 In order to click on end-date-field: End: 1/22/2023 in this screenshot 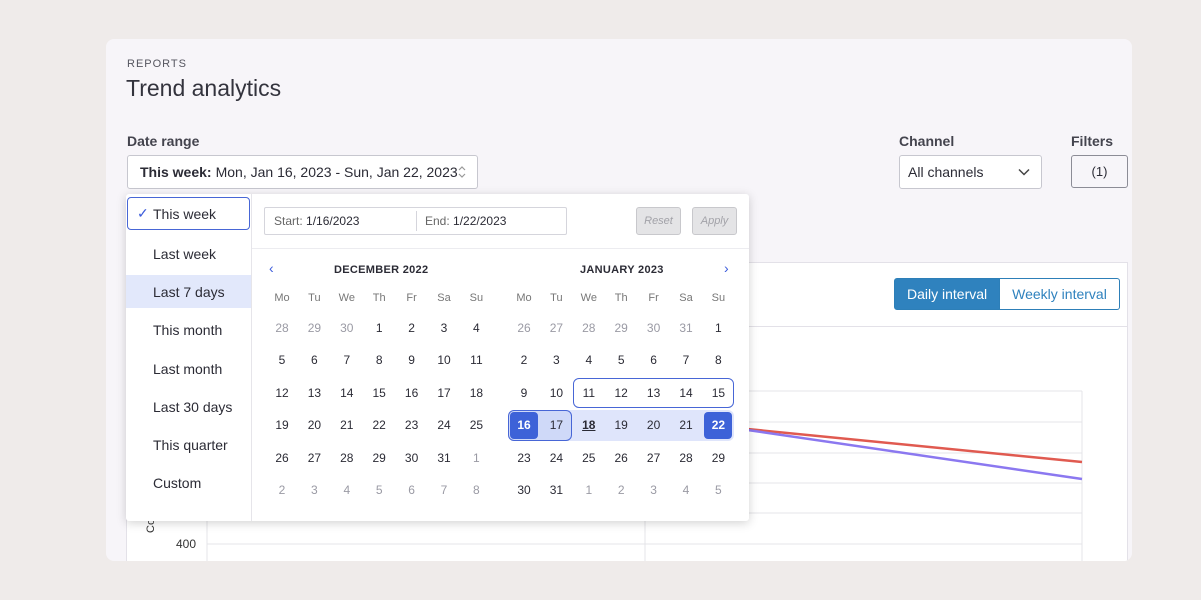, I will do `click(465, 221)`.